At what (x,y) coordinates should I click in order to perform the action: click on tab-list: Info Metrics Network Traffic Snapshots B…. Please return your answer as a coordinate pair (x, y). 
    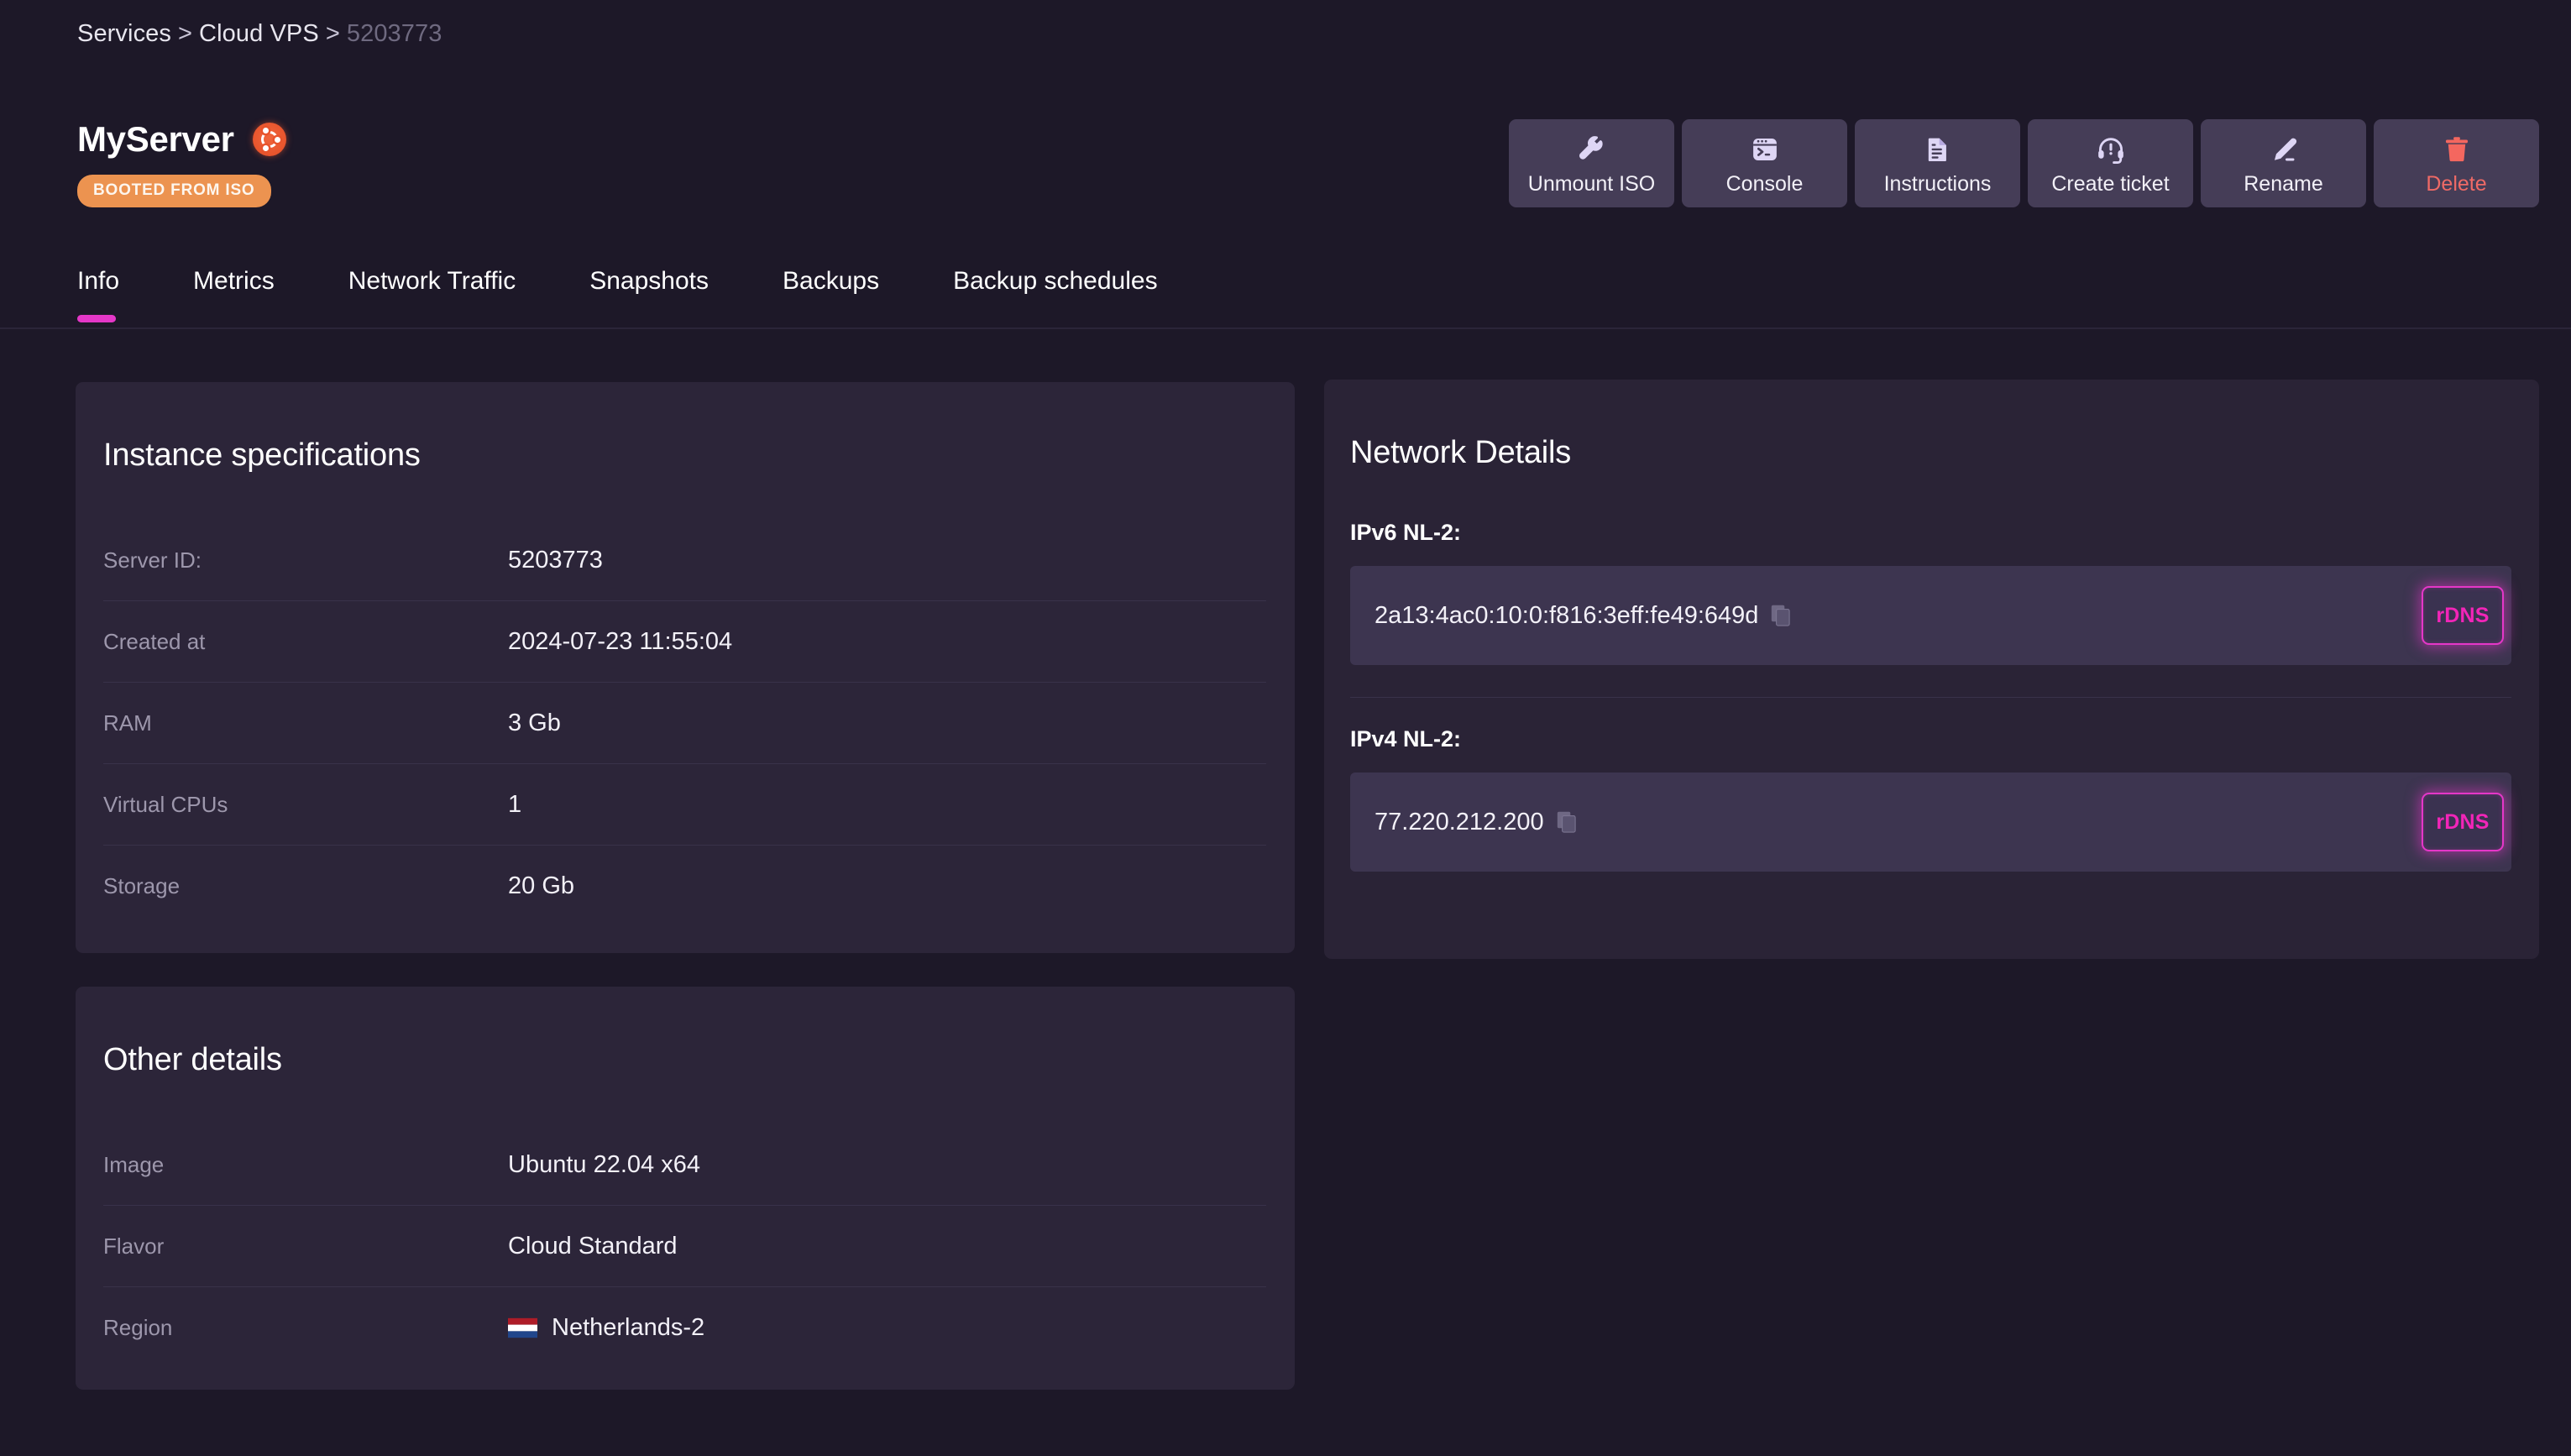
    Looking at the image, I should click on (617, 289).